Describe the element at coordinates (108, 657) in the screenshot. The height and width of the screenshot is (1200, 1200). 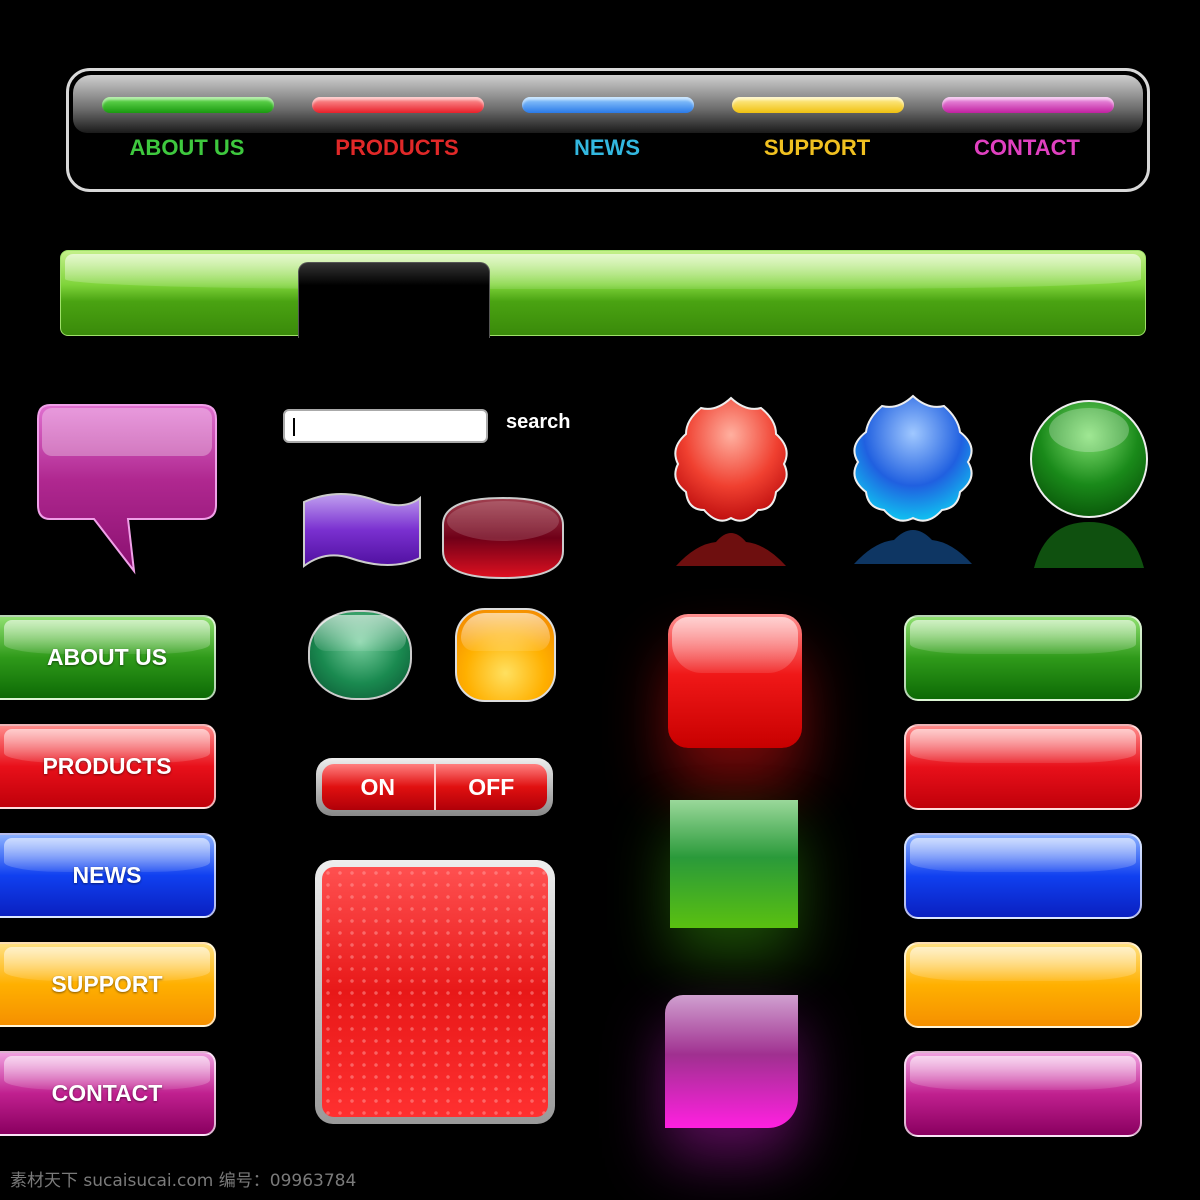
I see `about-us-button: ABOUT US` at that location.